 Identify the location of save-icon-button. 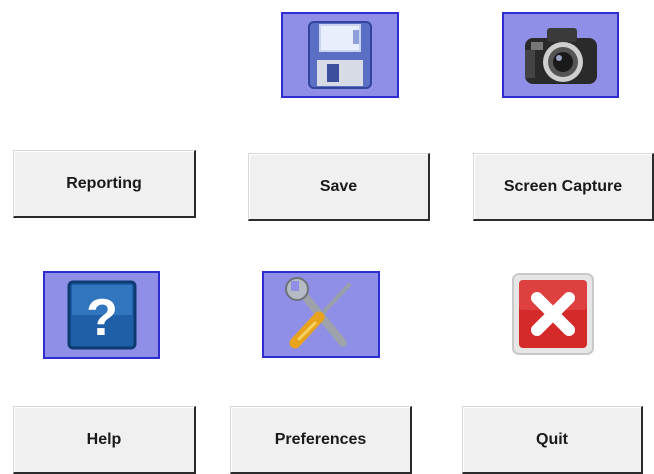
(340, 55).